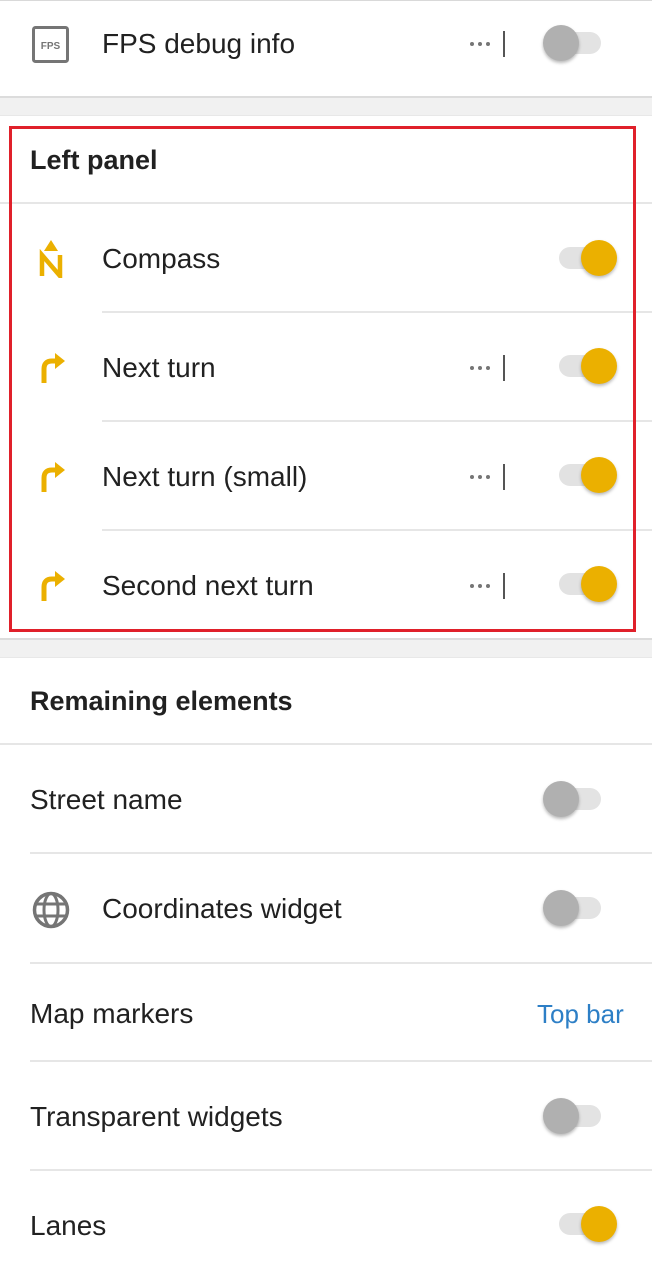 This screenshot has width=652, height=1280. Describe the element at coordinates (573, 44) in the screenshot. I see `fps-debug-info-toggle` at that location.